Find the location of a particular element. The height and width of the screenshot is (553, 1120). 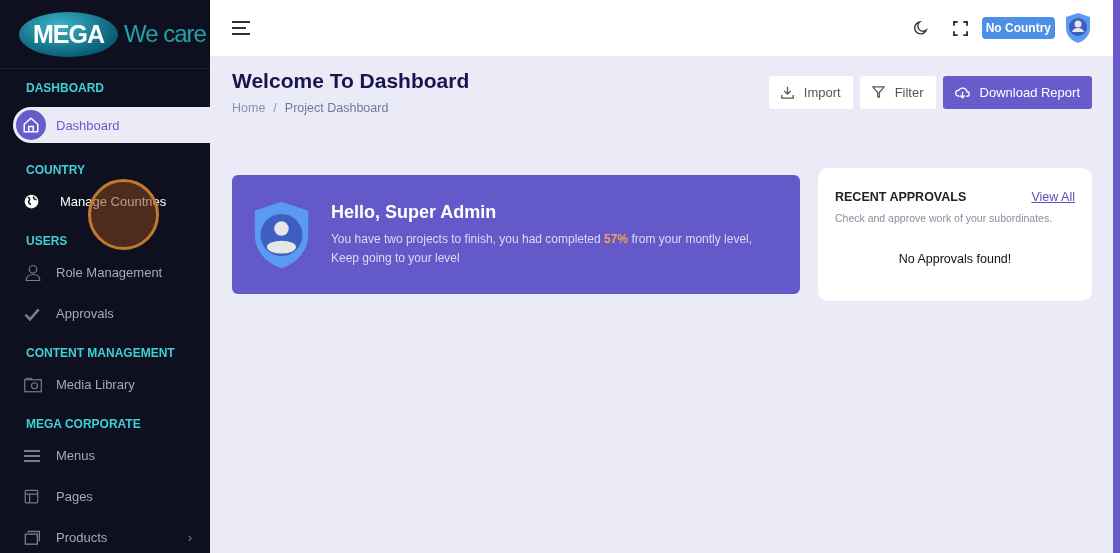

box-icon is located at coordinates (32, 537).